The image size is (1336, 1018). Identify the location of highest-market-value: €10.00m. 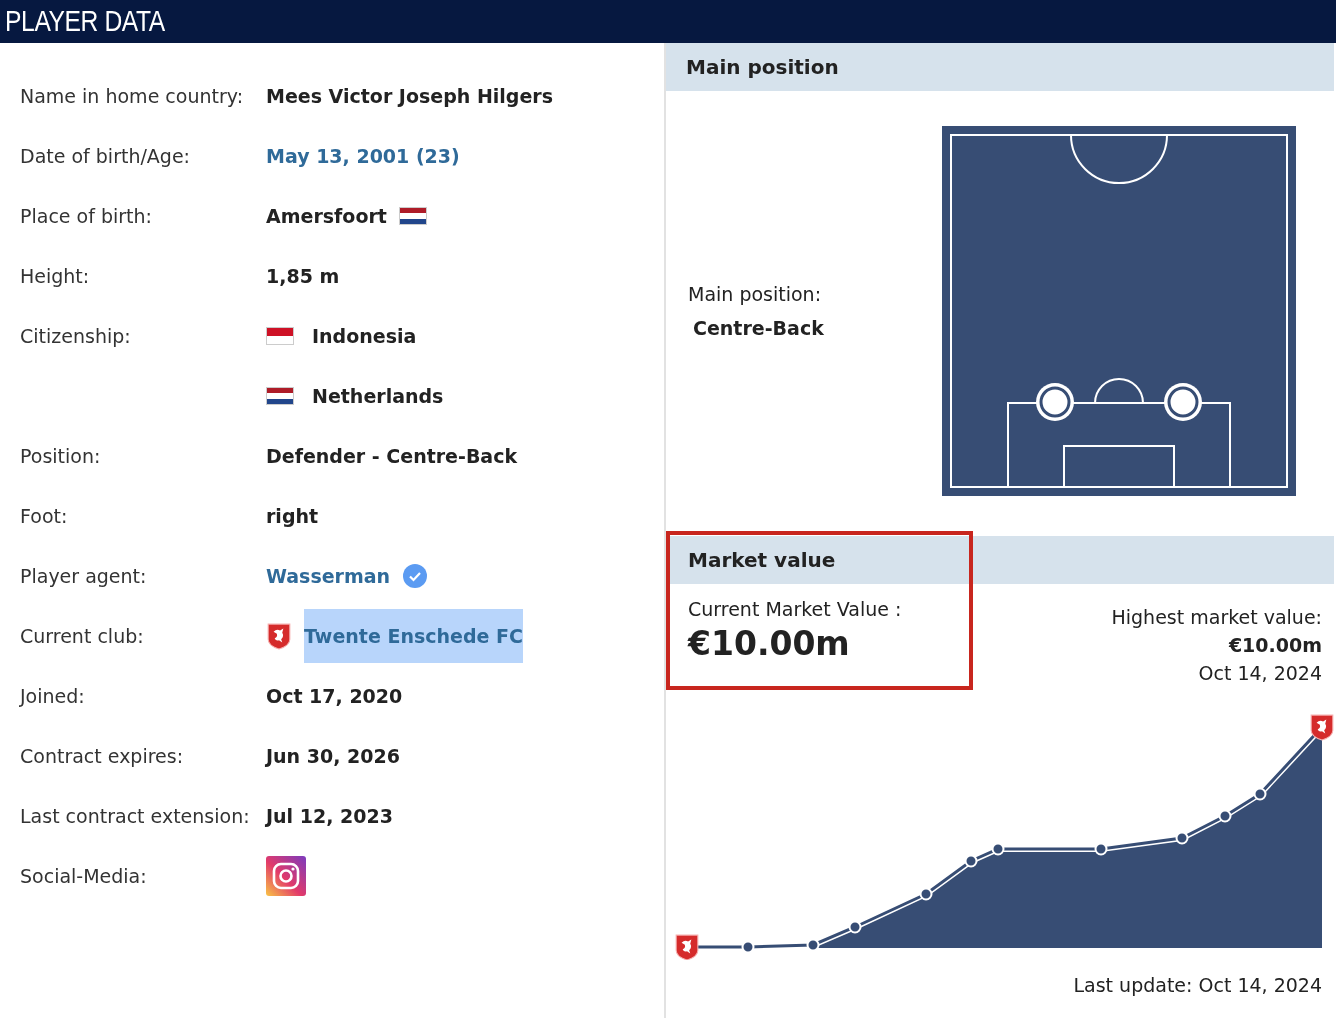
(1275, 645).